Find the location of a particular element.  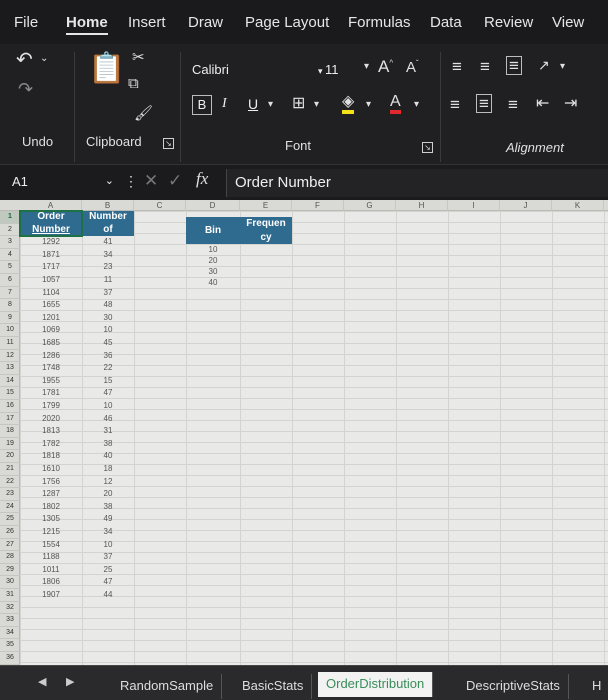

row-header: 20 is located at coordinates (10, 456).